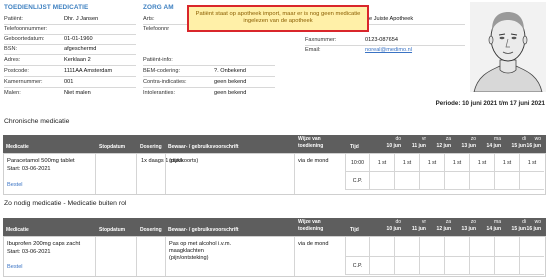  What do you see at coordinates (184, 161) in the screenshot?
I see `med-voorschrift: (pijn/koorts)` at bounding box center [184, 161].